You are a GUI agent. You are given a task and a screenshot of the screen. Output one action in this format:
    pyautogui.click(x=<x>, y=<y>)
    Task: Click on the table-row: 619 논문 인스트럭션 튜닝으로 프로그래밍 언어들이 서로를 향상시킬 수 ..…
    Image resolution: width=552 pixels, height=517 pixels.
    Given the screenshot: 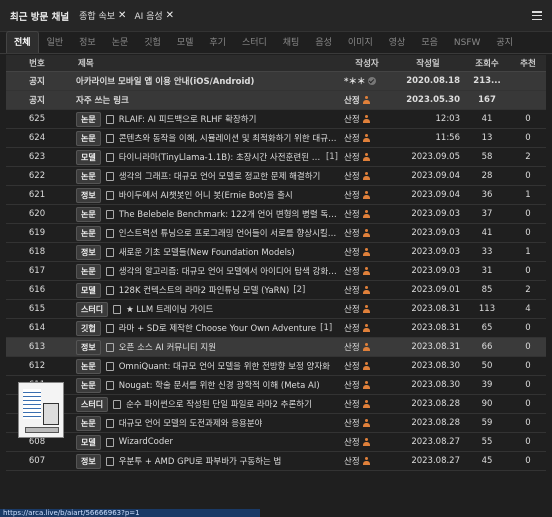 What is the action you would take?
    pyautogui.click(x=276, y=233)
    